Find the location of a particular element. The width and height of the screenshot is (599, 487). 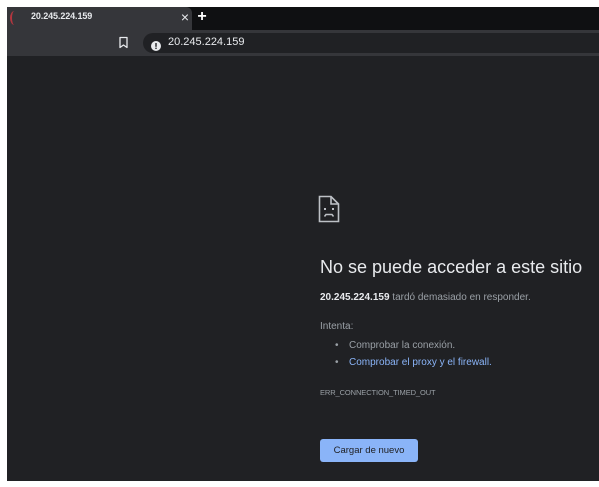

reload-button: Cargar de nuevo is located at coordinates (369, 450).